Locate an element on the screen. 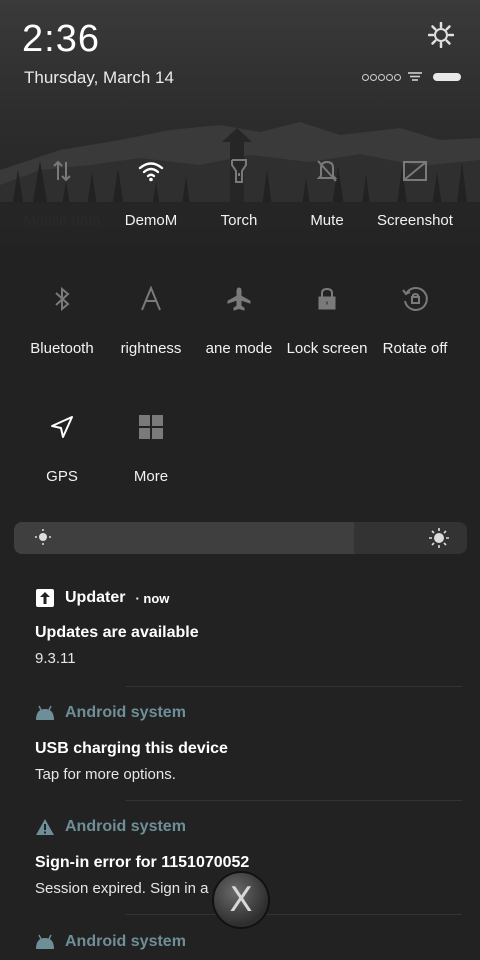  notification-app-name: Updater is located at coordinates (95, 597).